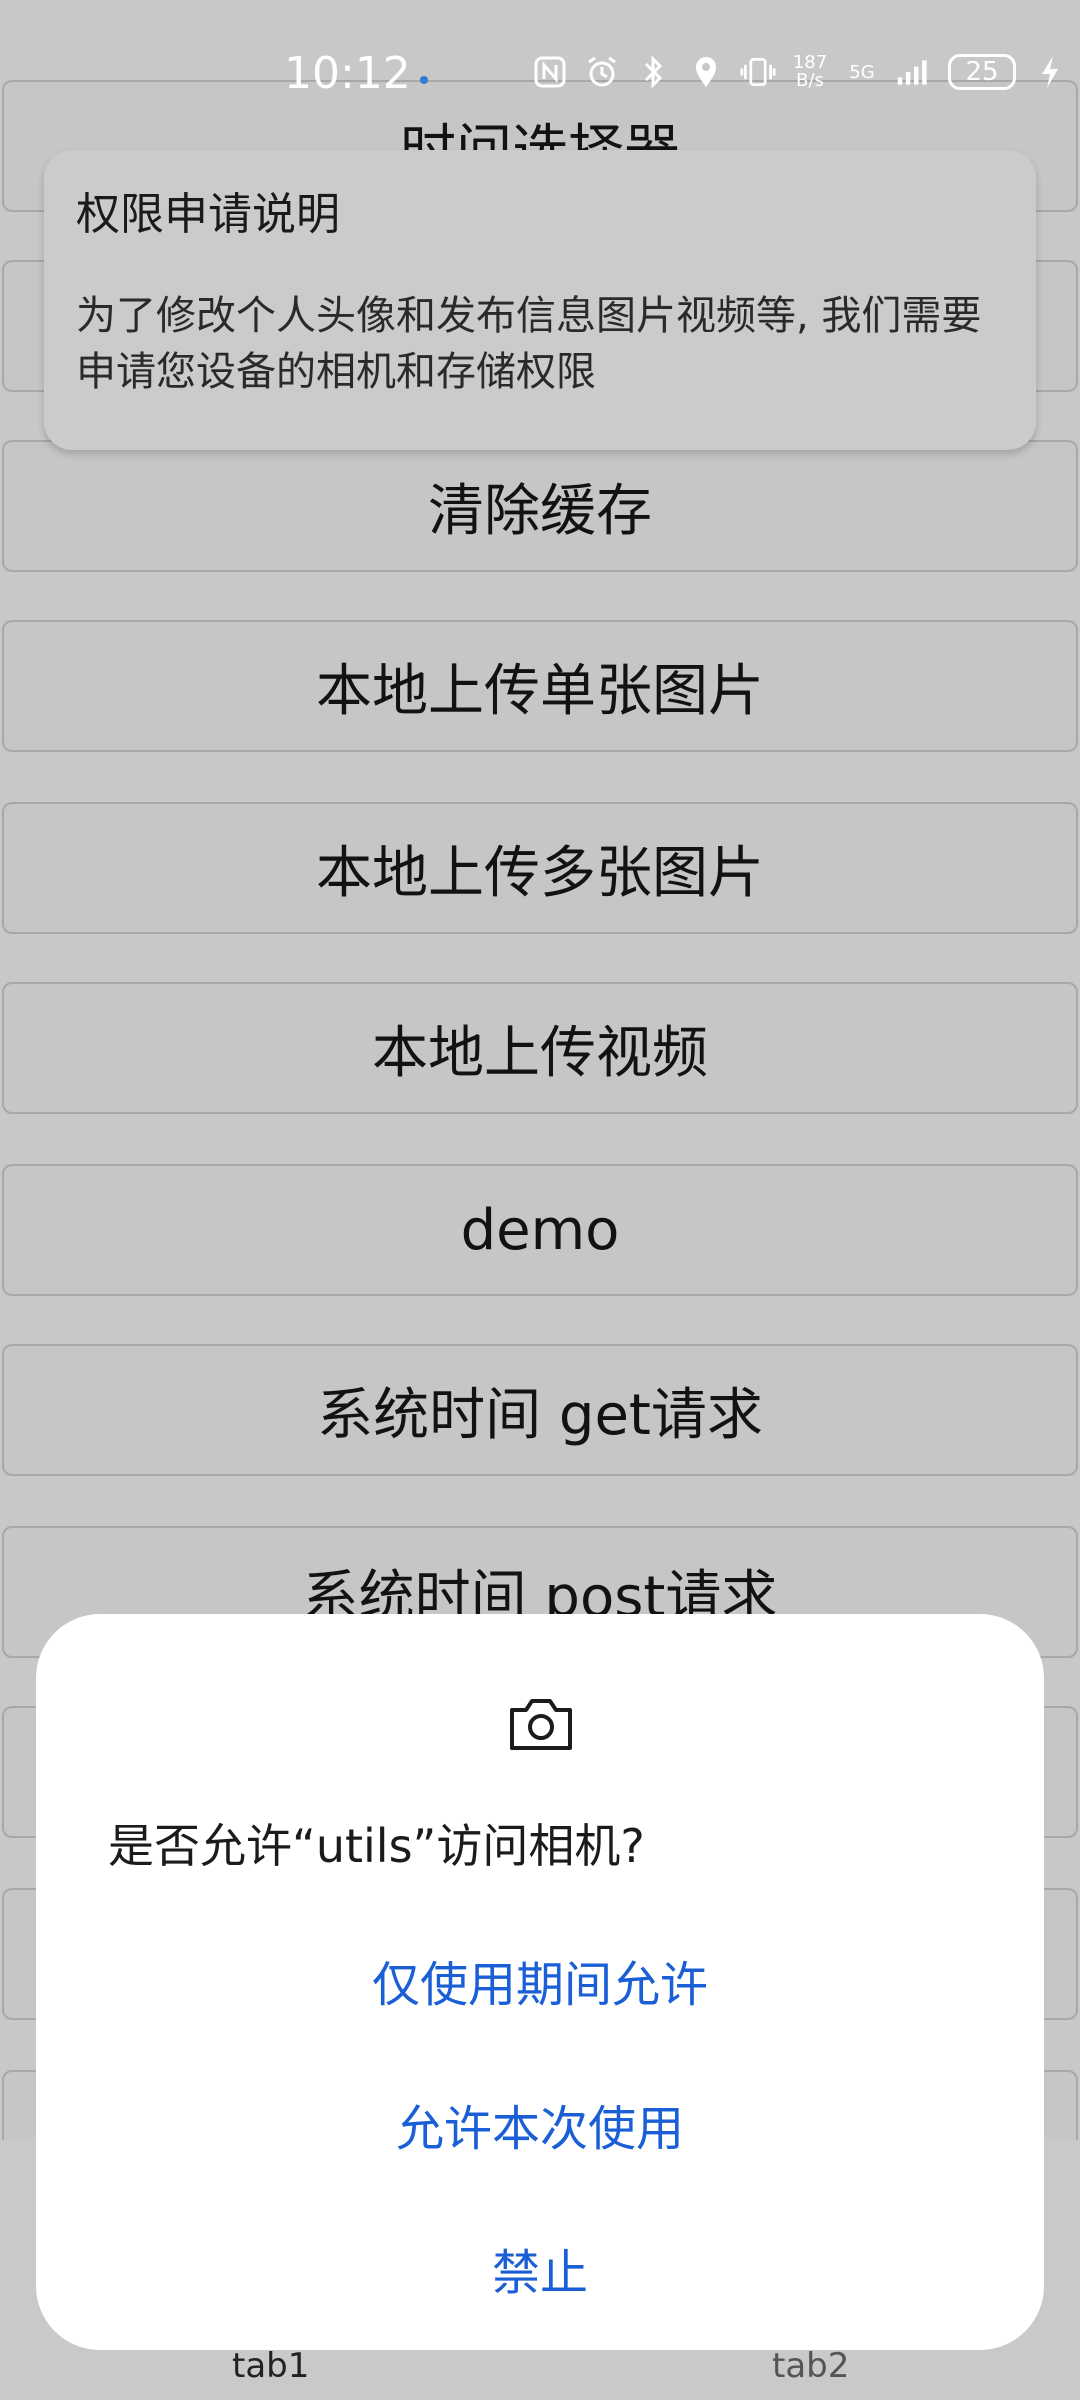  Describe the element at coordinates (1050, 72) in the screenshot. I see `charging-icon` at that location.